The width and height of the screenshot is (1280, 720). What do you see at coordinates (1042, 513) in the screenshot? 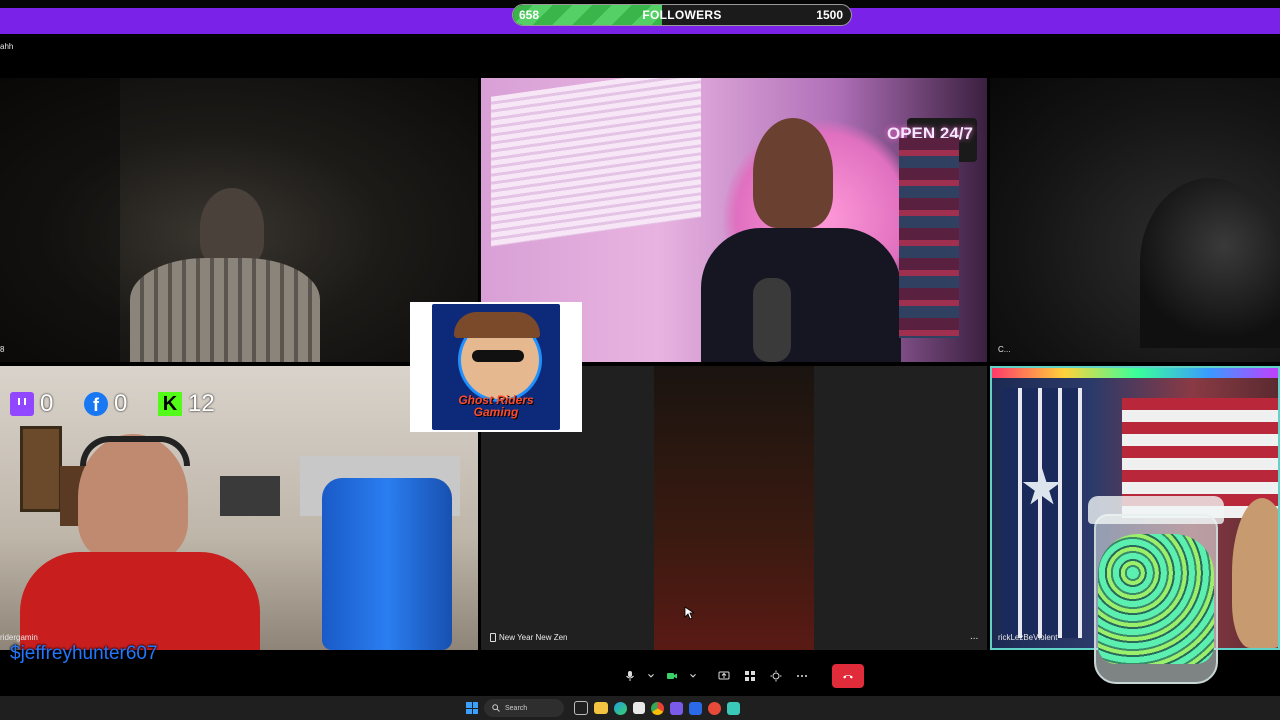
I see `flag-shape` at bounding box center [1042, 513].